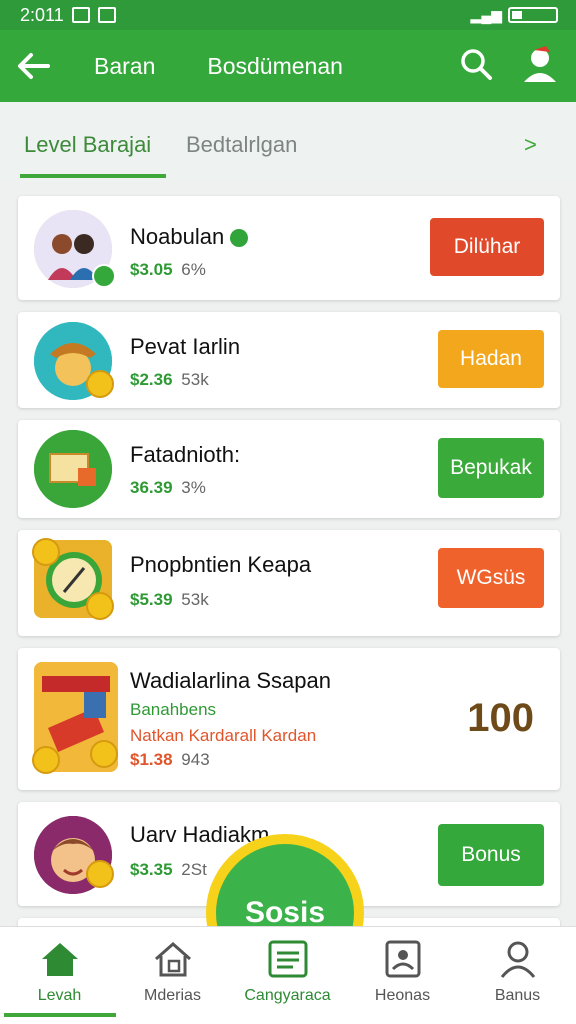 This screenshot has width=576, height=1024. I want to click on card-meta: $1.38 943, so click(170, 760).